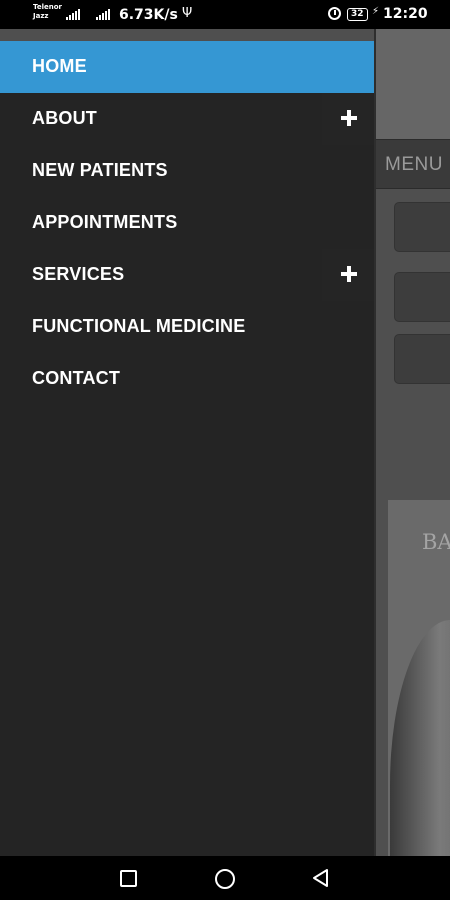 This screenshot has width=450, height=900. I want to click on battery-indicator: 32, so click(357, 14).